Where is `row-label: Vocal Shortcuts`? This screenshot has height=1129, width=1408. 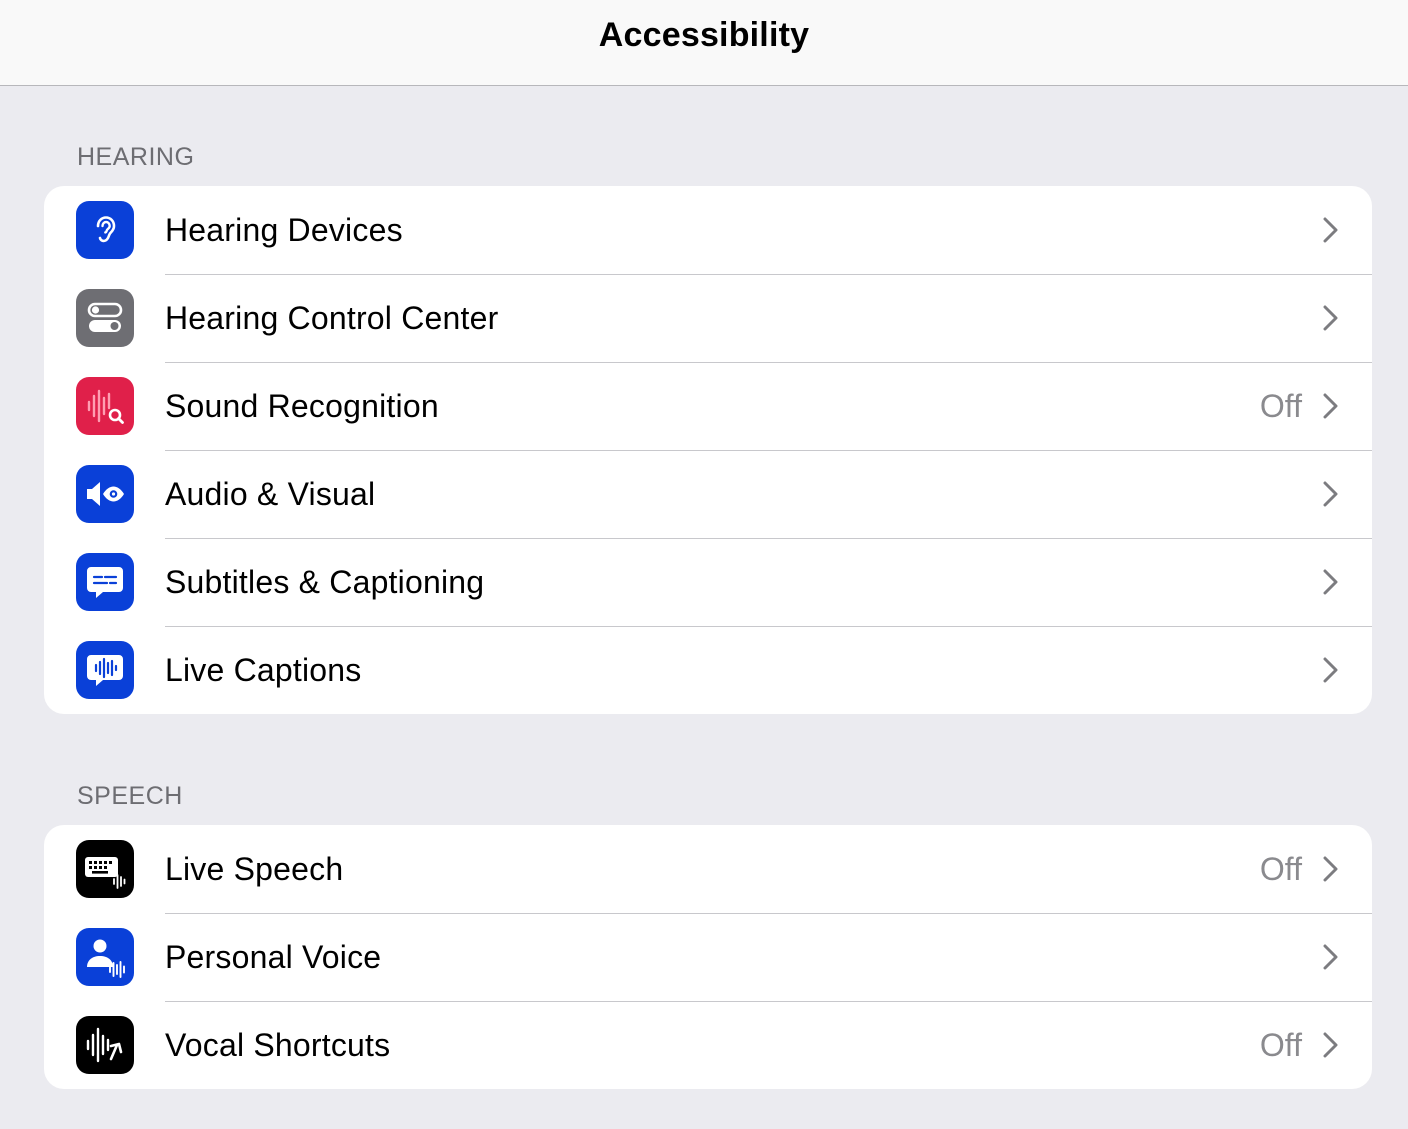 row-label: Vocal Shortcuts is located at coordinates (278, 1044).